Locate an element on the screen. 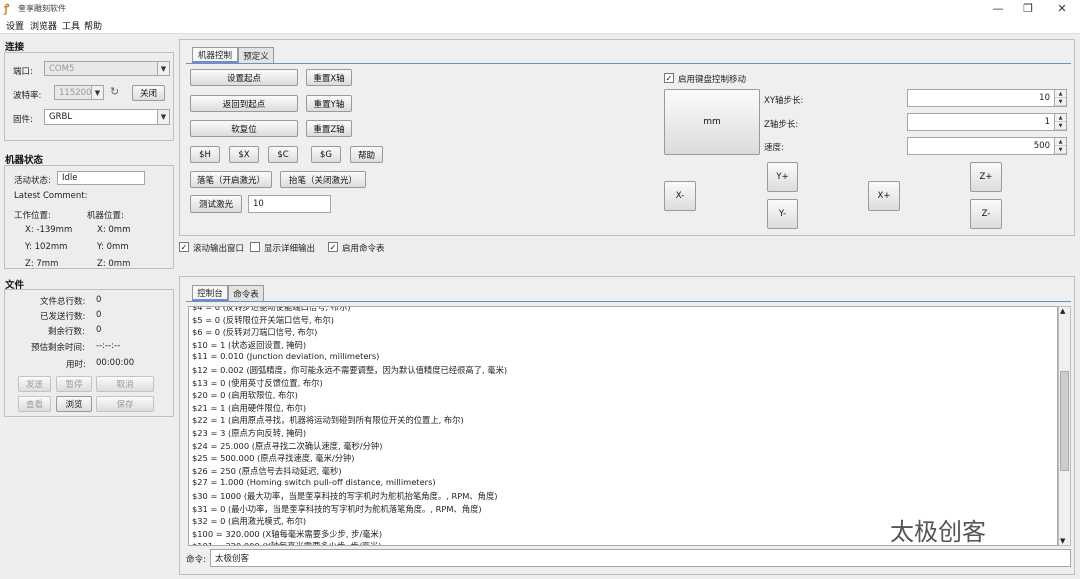  console-line: $5 = 0 (反转限位开关端口信号, 布尔) is located at coordinates (263, 319).